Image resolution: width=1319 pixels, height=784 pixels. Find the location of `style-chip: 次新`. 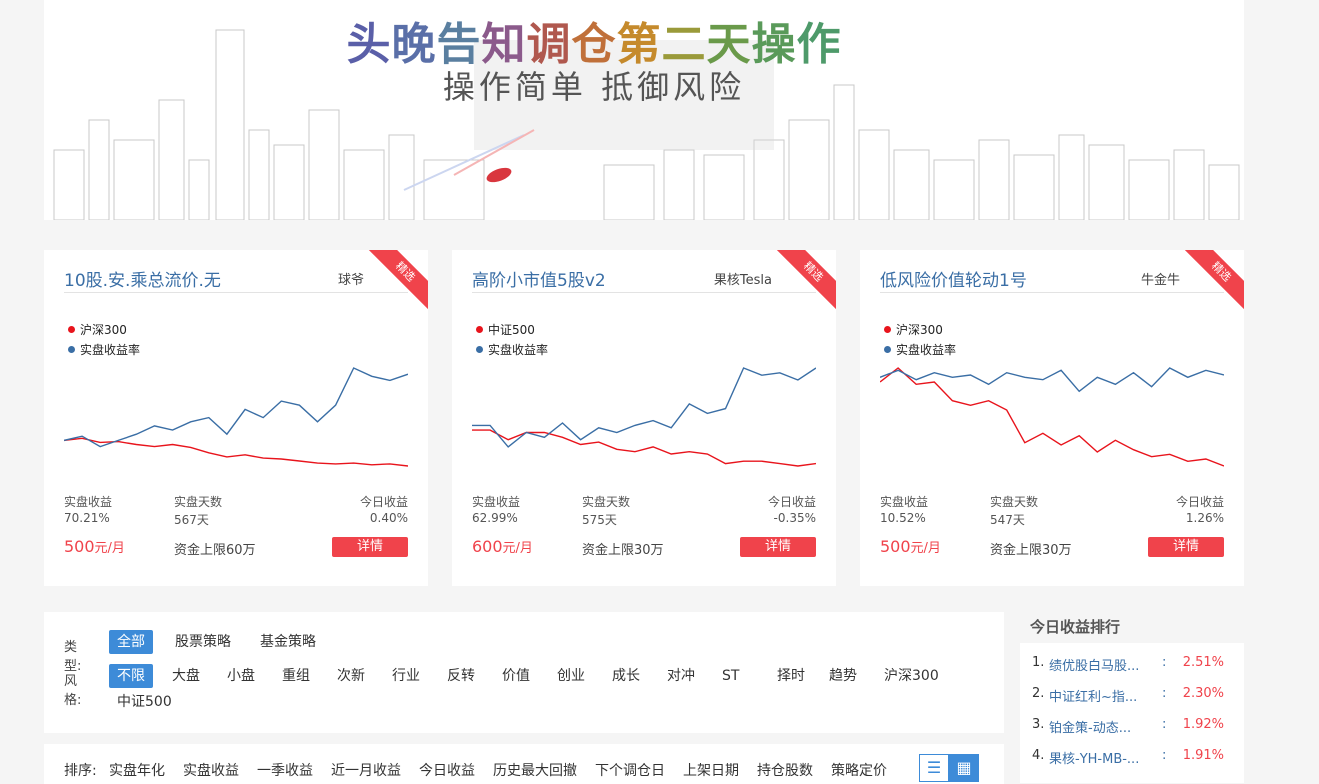

style-chip: 次新 is located at coordinates (351, 676).